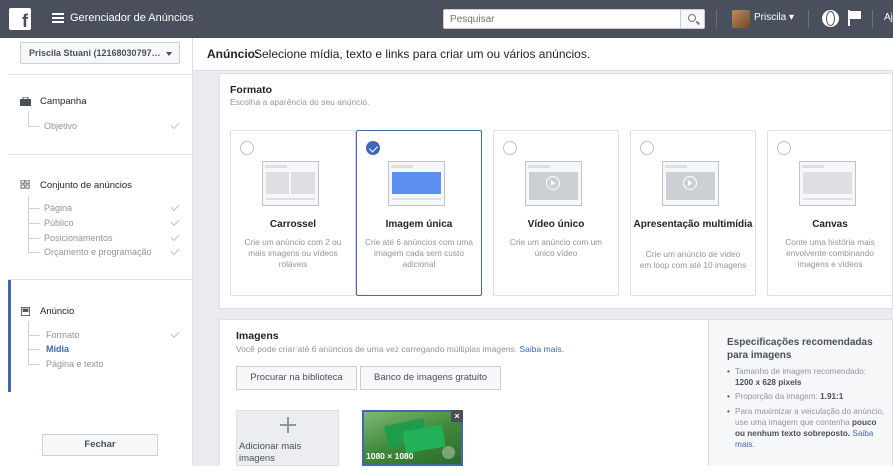 This screenshot has height=471, width=893. What do you see at coordinates (63, 101) in the screenshot?
I see `sidebar-campaign-title: Campanha` at bounding box center [63, 101].